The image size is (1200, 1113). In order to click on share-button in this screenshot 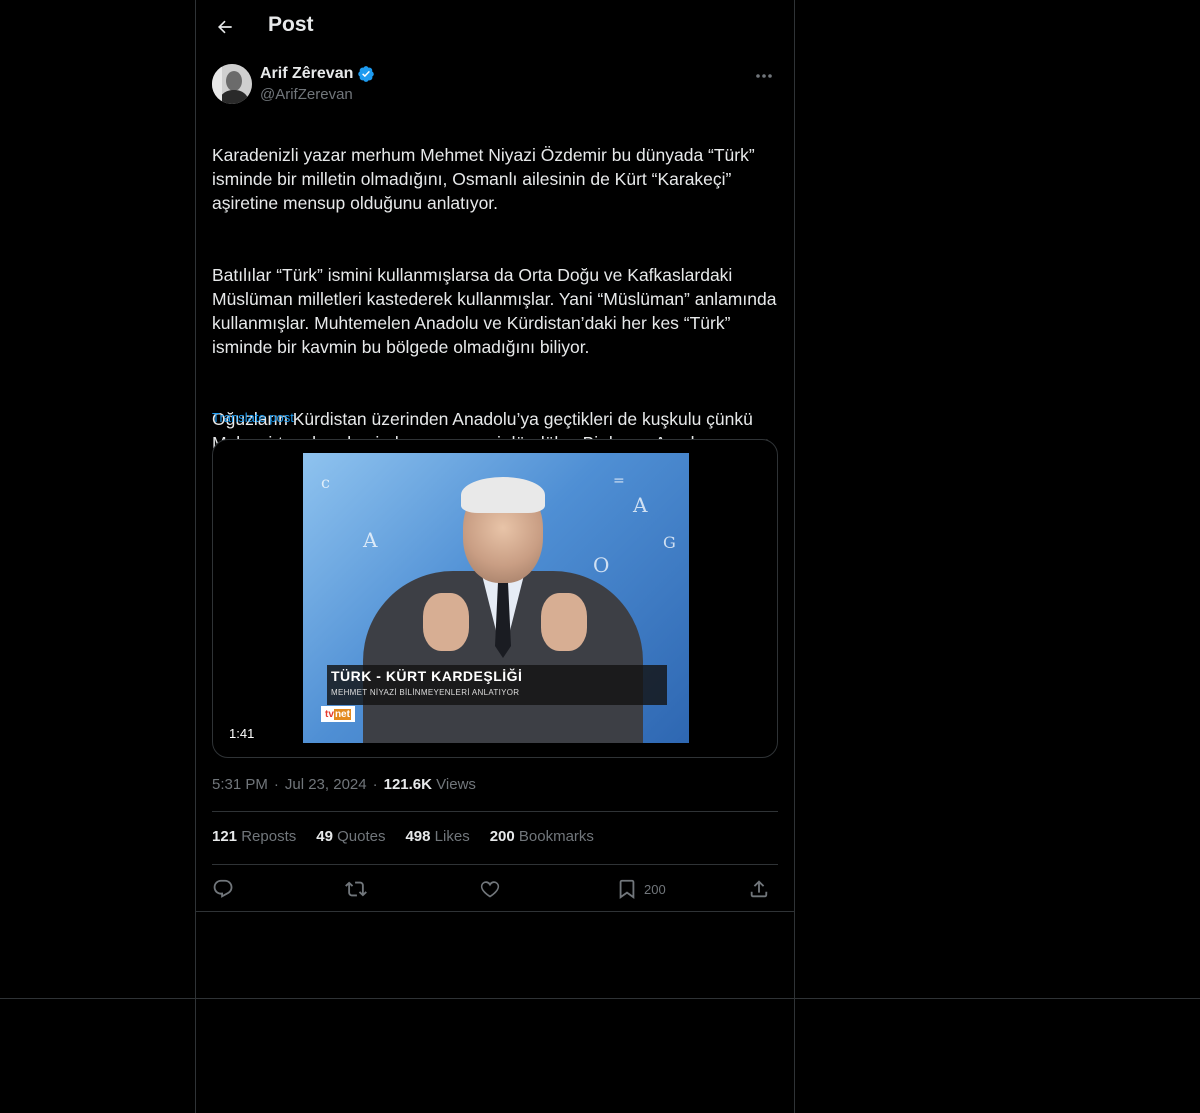, I will do `click(759, 889)`.